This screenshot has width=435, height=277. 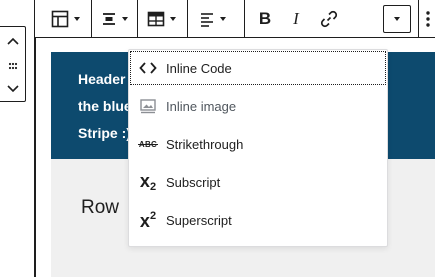 I want to click on options-icon, so click(x=428, y=19).